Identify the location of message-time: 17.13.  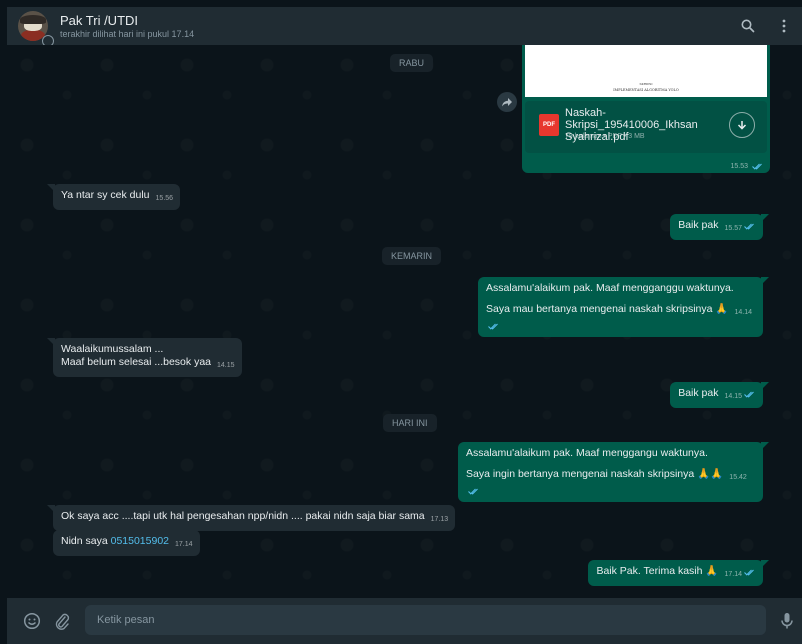
(439, 519).